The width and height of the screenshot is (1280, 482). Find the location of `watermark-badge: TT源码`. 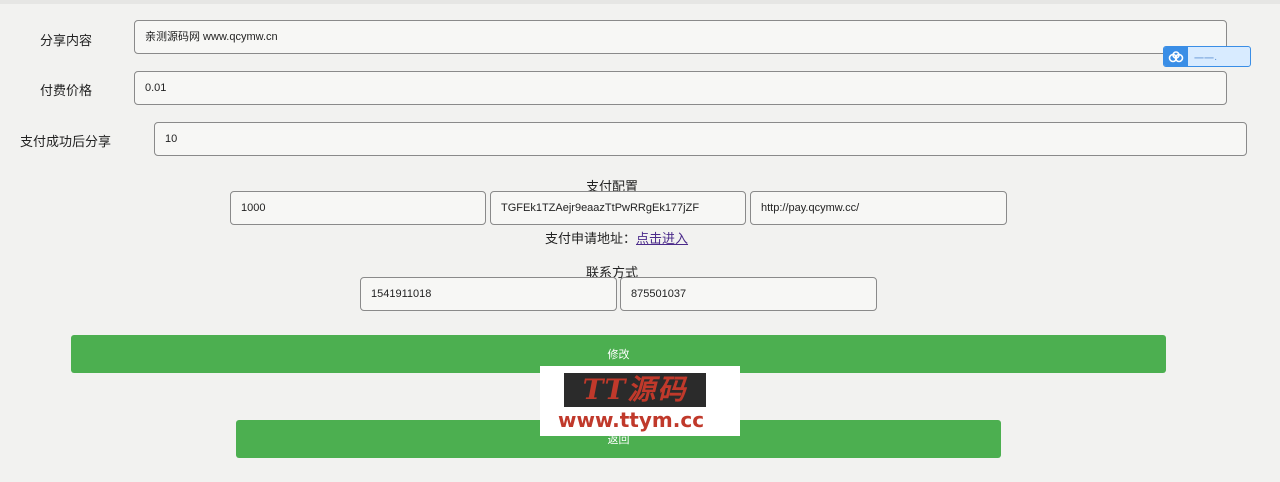

watermark-badge: TT源码 is located at coordinates (635, 390).